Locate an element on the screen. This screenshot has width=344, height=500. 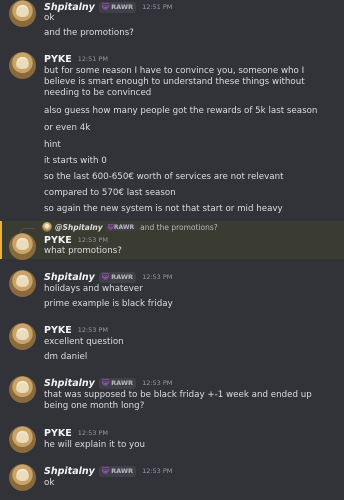
message-text: hint is located at coordinates (52, 145).